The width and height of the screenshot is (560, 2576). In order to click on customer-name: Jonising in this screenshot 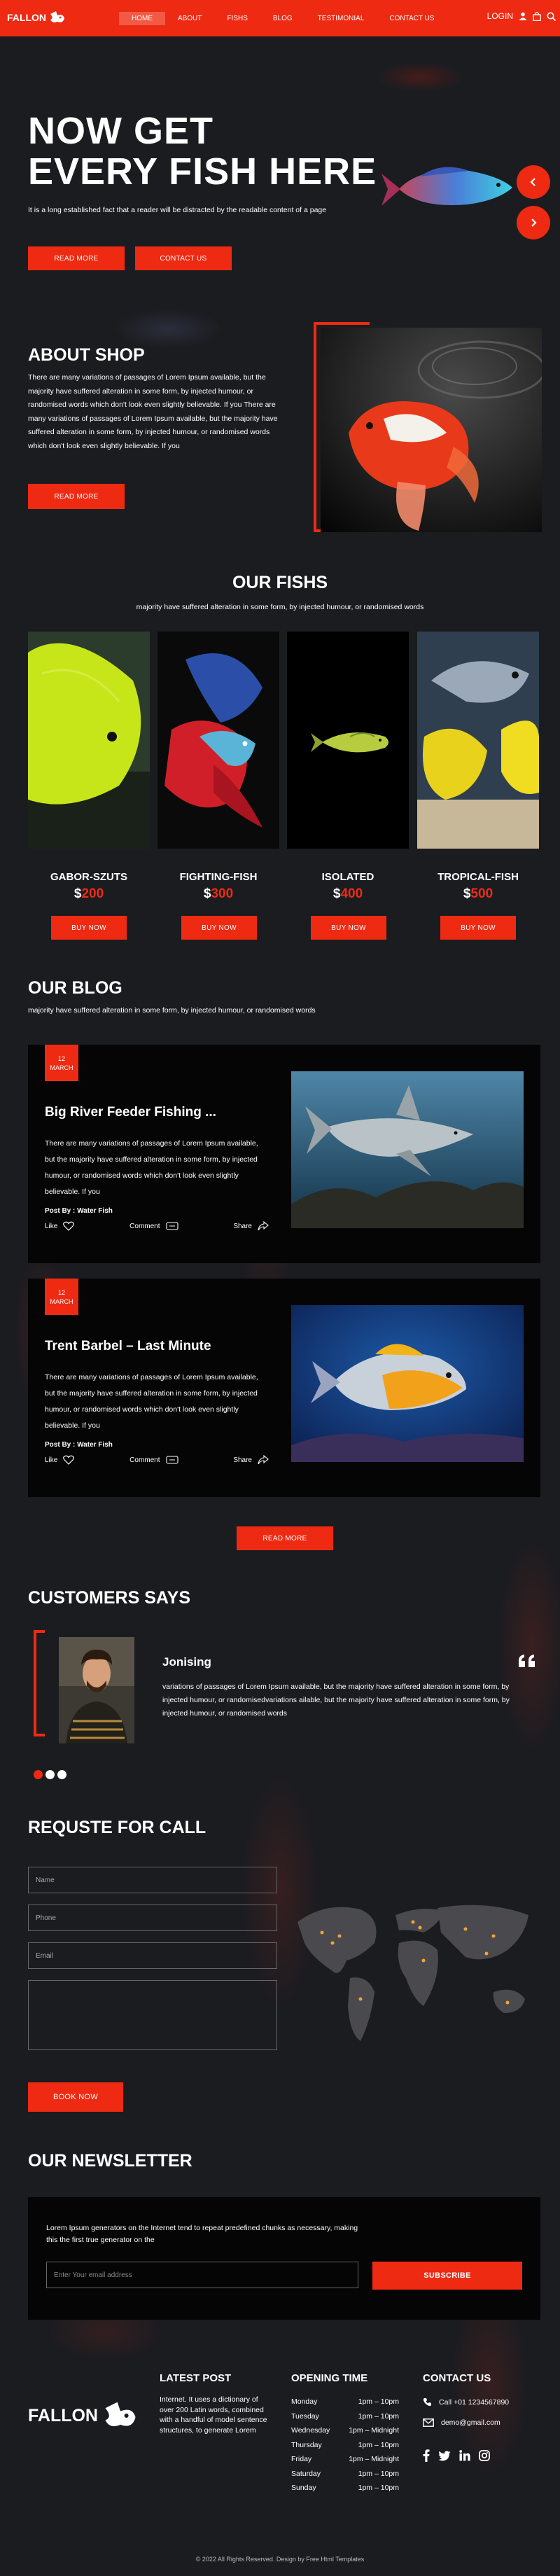, I will do `click(186, 1662)`.